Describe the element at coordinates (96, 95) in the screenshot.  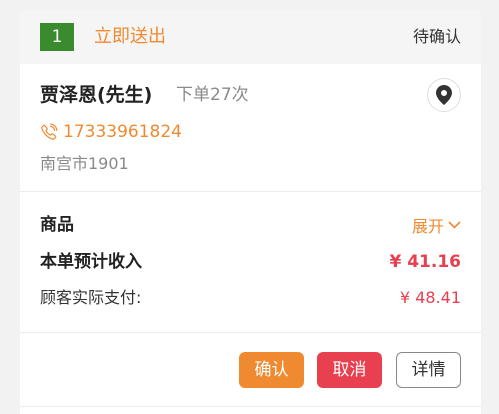
I see `customer-name: 贾泽恩(先生)` at that location.